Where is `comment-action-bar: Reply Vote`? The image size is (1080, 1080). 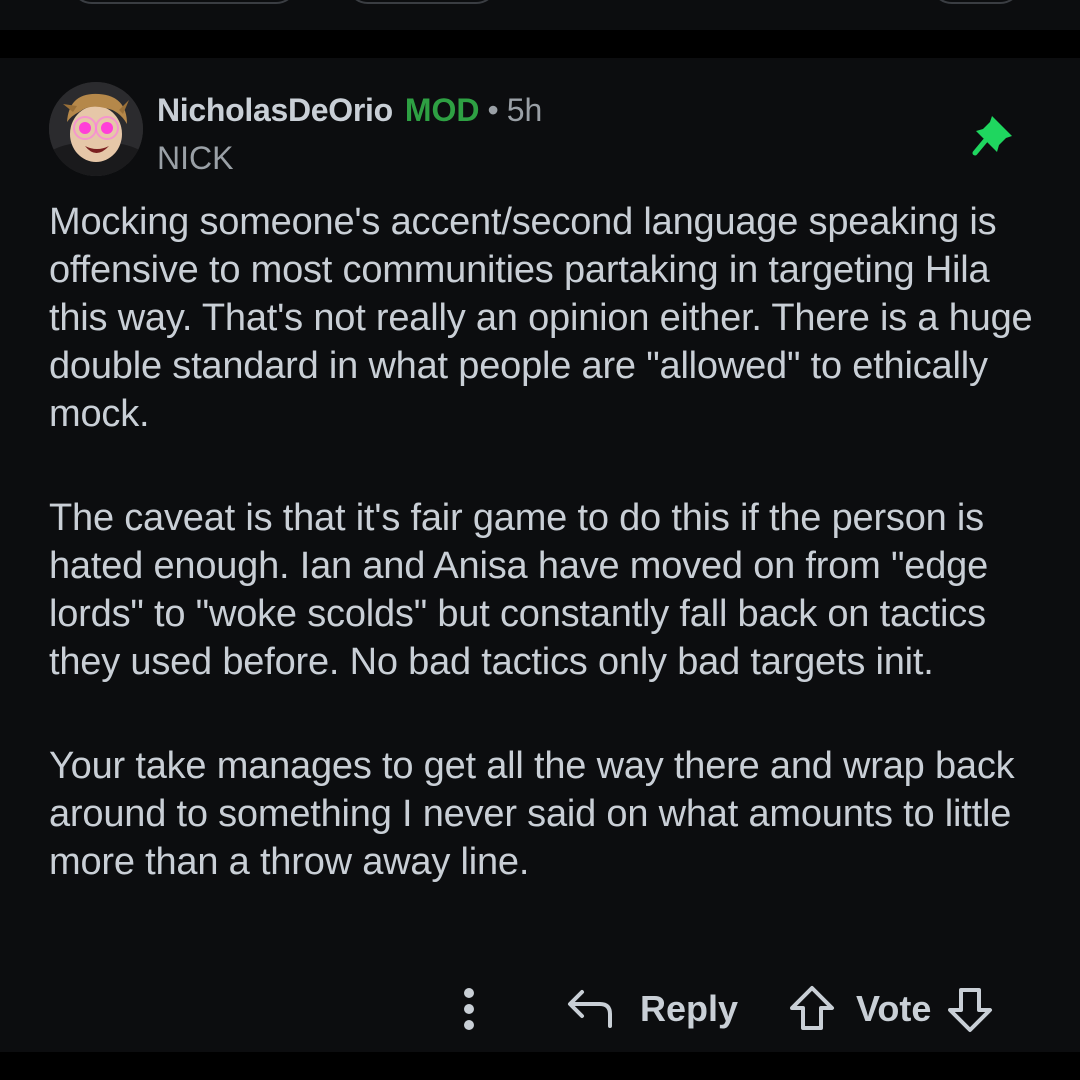
comment-action-bar: Reply Vote is located at coordinates (540, 1007).